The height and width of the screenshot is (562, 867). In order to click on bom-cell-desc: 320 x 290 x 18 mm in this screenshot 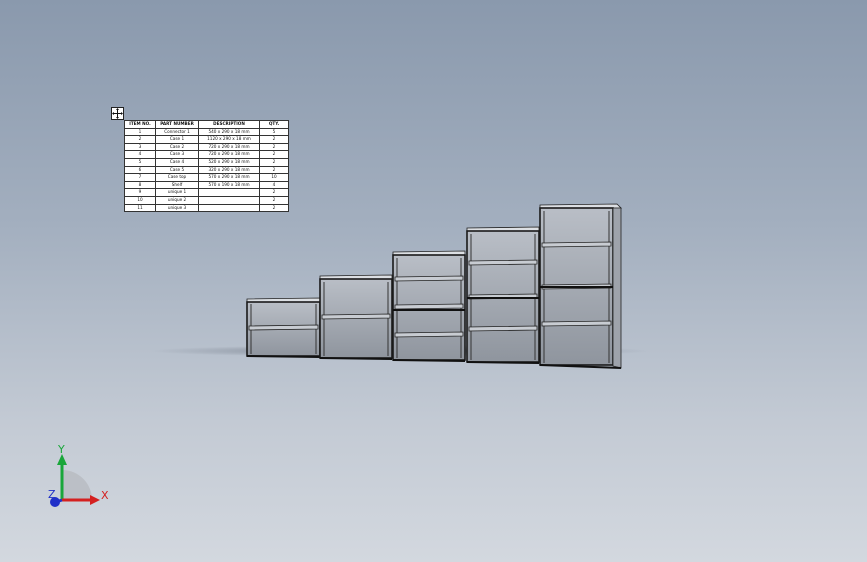, I will do `click(229, 170)`.